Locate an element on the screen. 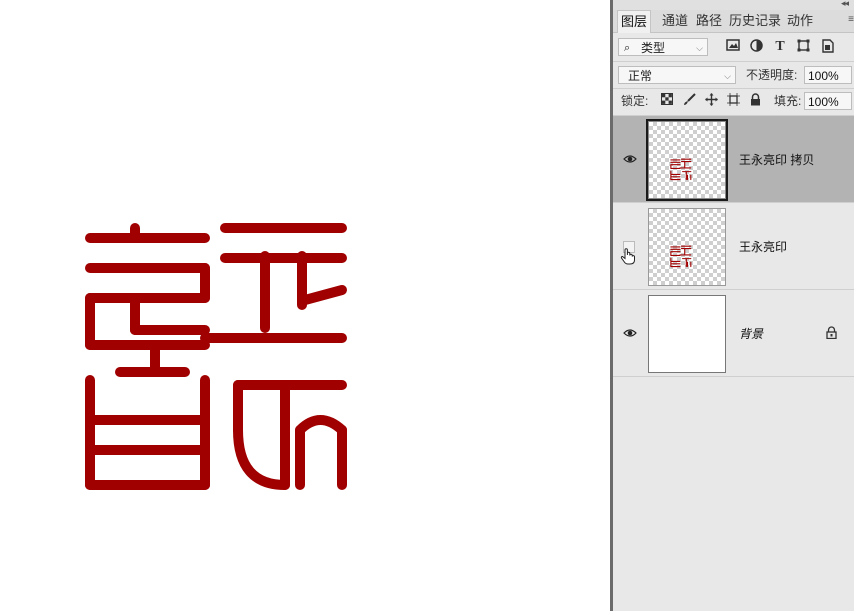  blend-row: 正常 ⌵ 不透明度: 100% is located at coordinates (733, 75).